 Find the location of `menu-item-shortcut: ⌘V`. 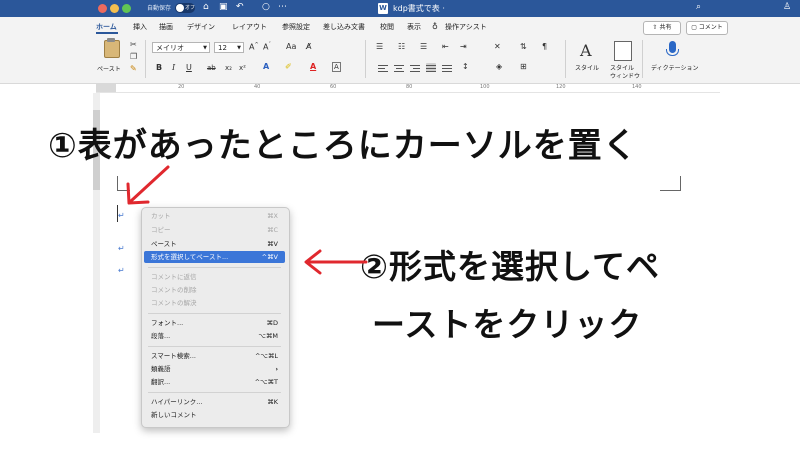

menu-item-shortcut: ⌘V is located at coordinates (272, 244).